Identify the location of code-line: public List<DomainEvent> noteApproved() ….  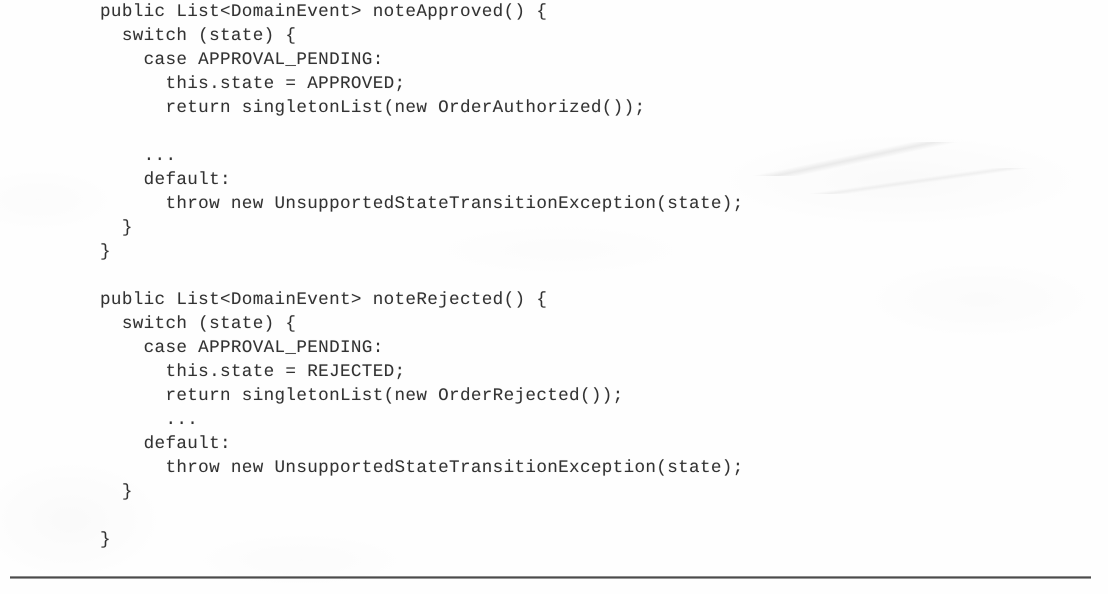
(324, 12).